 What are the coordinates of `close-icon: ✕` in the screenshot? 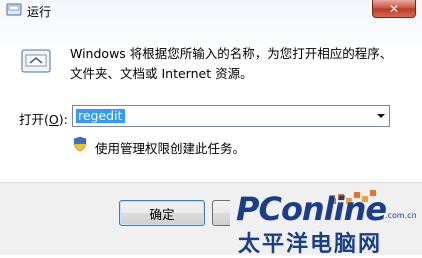 It's located at (394, 8).